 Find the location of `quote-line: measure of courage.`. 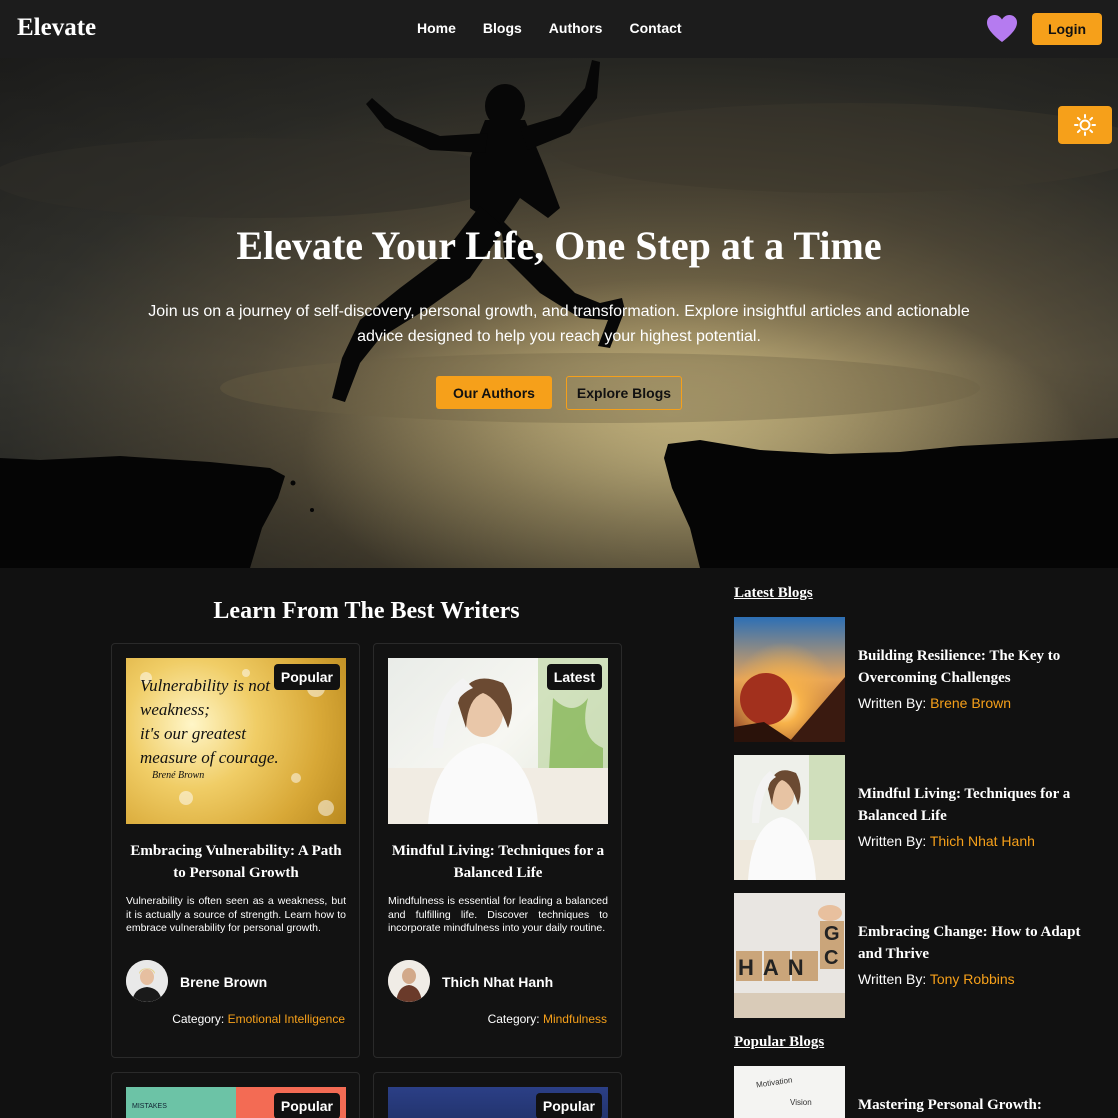

quote-line: measure of courage. is located at coordinates (209, 757).